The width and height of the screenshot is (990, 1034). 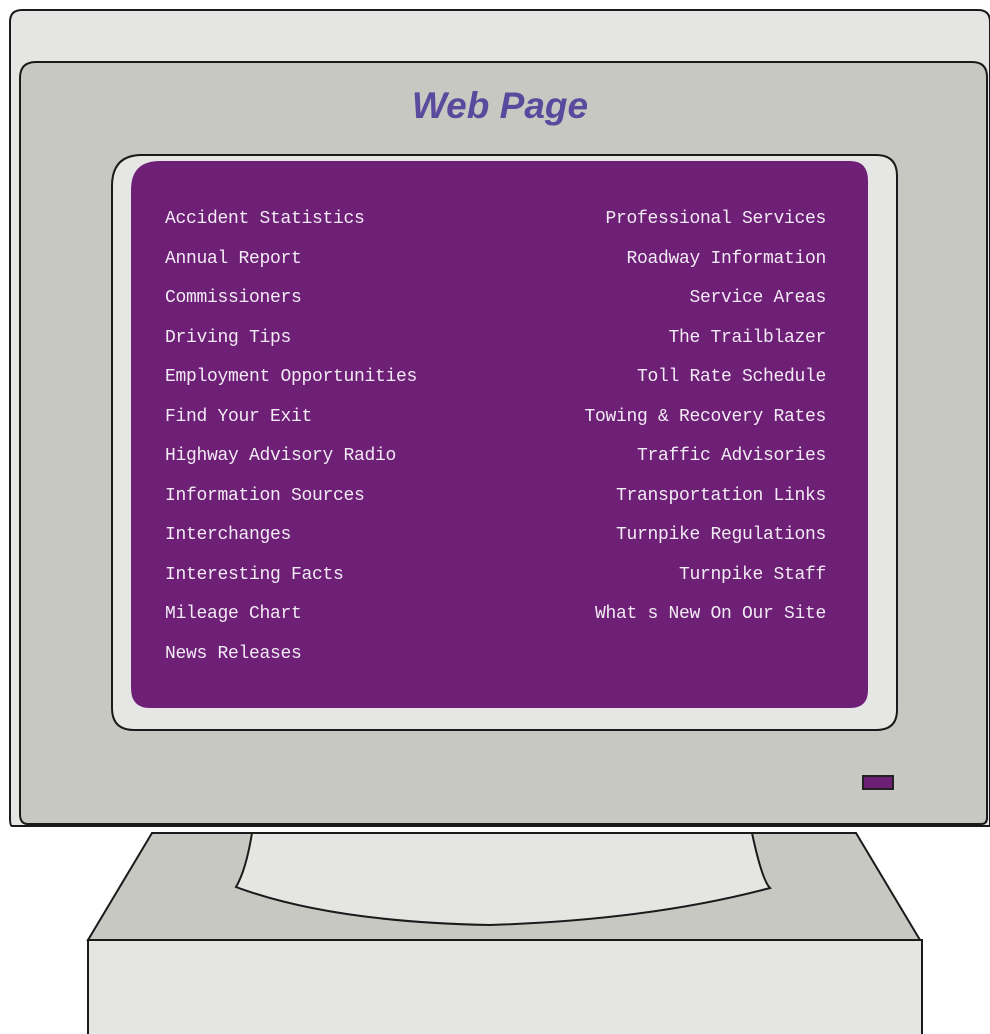 I want to click on link-news-releases: News Releases, so click(x=291, y=661).